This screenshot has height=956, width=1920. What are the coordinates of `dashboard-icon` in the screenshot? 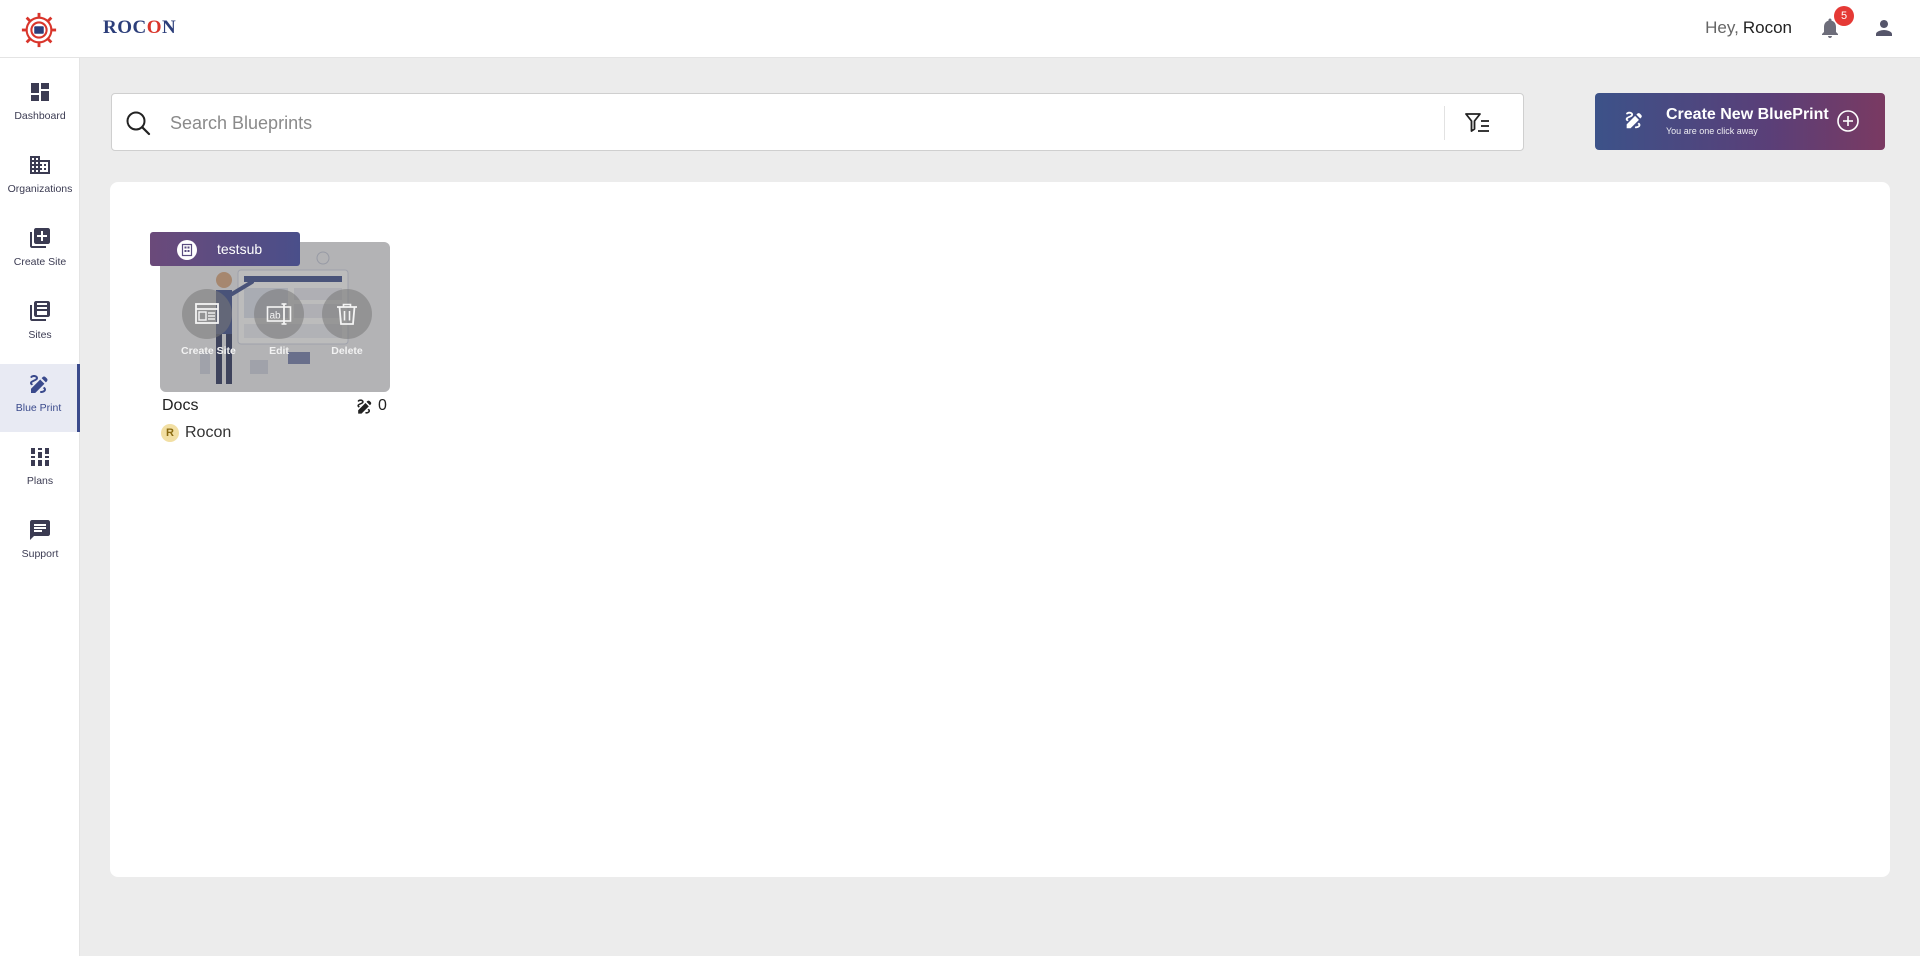 It's located at (40, 92).